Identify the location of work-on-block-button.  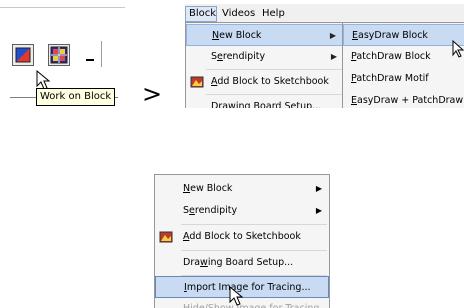
(23, 55).